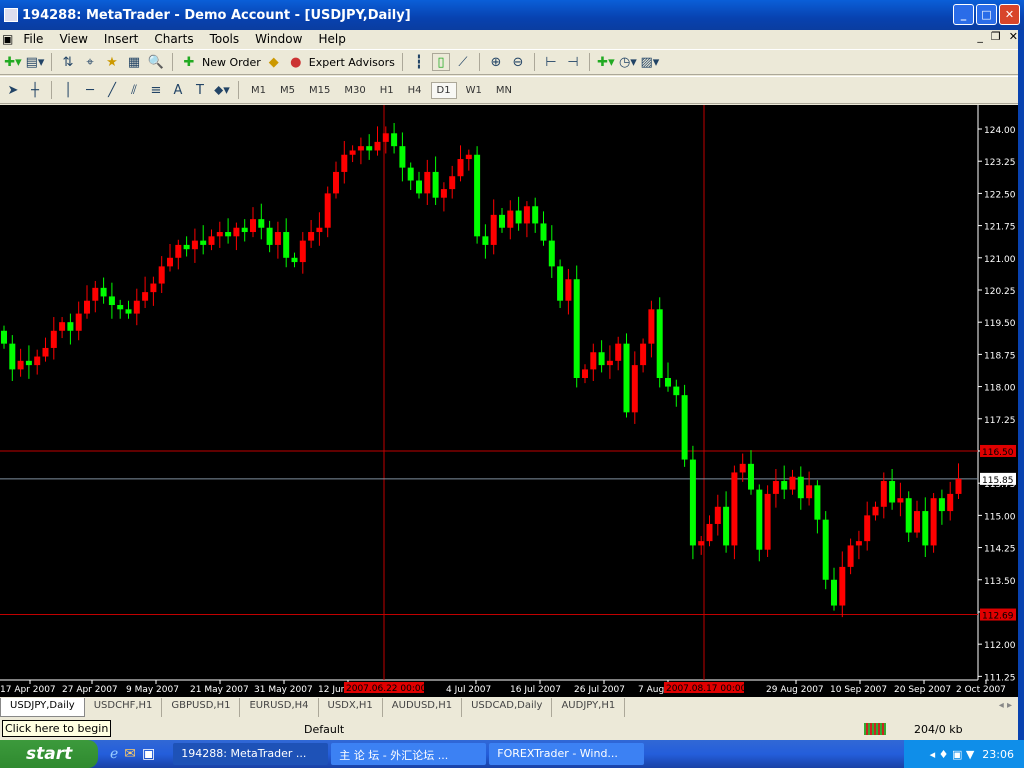 This screenshot has height=768, width=1024. What do you see at coordinates (35, 90) in the screenshot?
I see `crosshair-icon: ┼` at bounding box center [35, 90].